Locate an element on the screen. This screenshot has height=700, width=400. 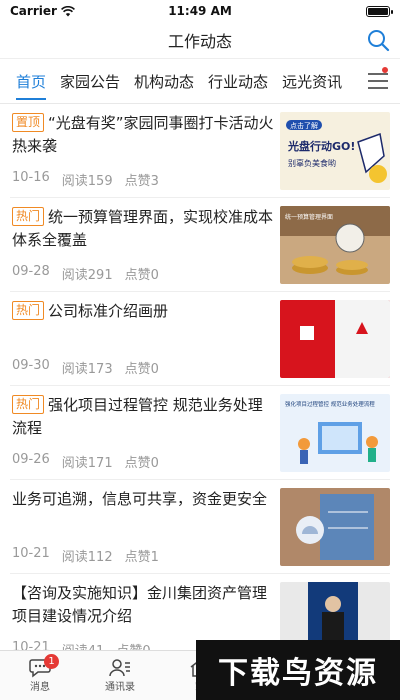
article-meta: 10-16 阅读159 点赞3 is located at coordinates (143, 179).